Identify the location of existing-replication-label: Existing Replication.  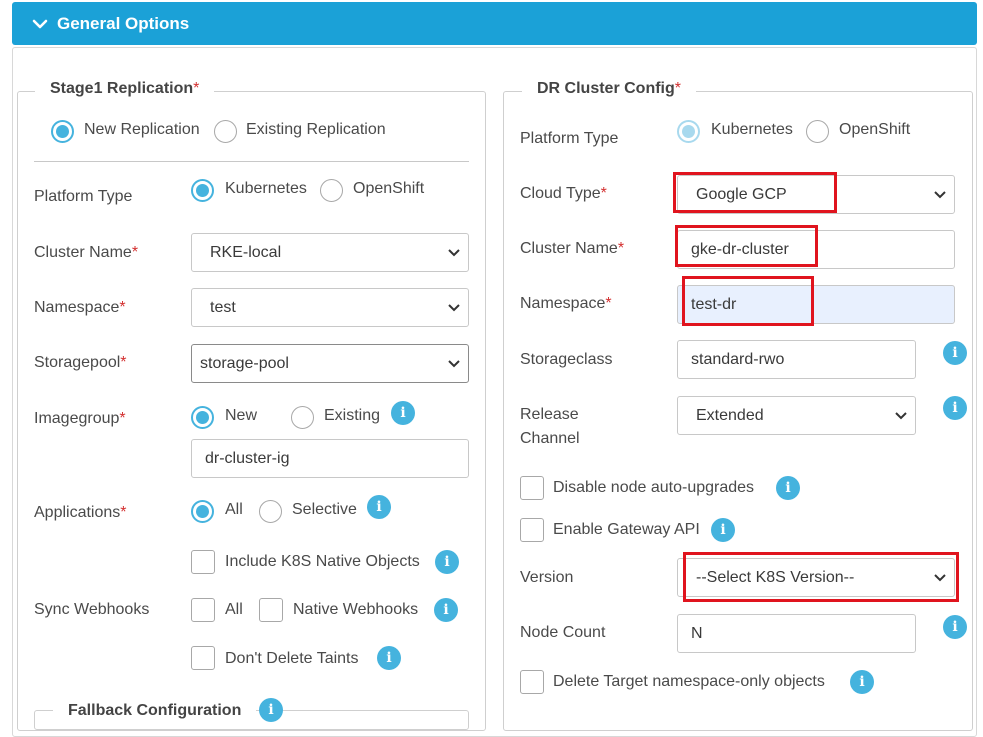
(316, 129).